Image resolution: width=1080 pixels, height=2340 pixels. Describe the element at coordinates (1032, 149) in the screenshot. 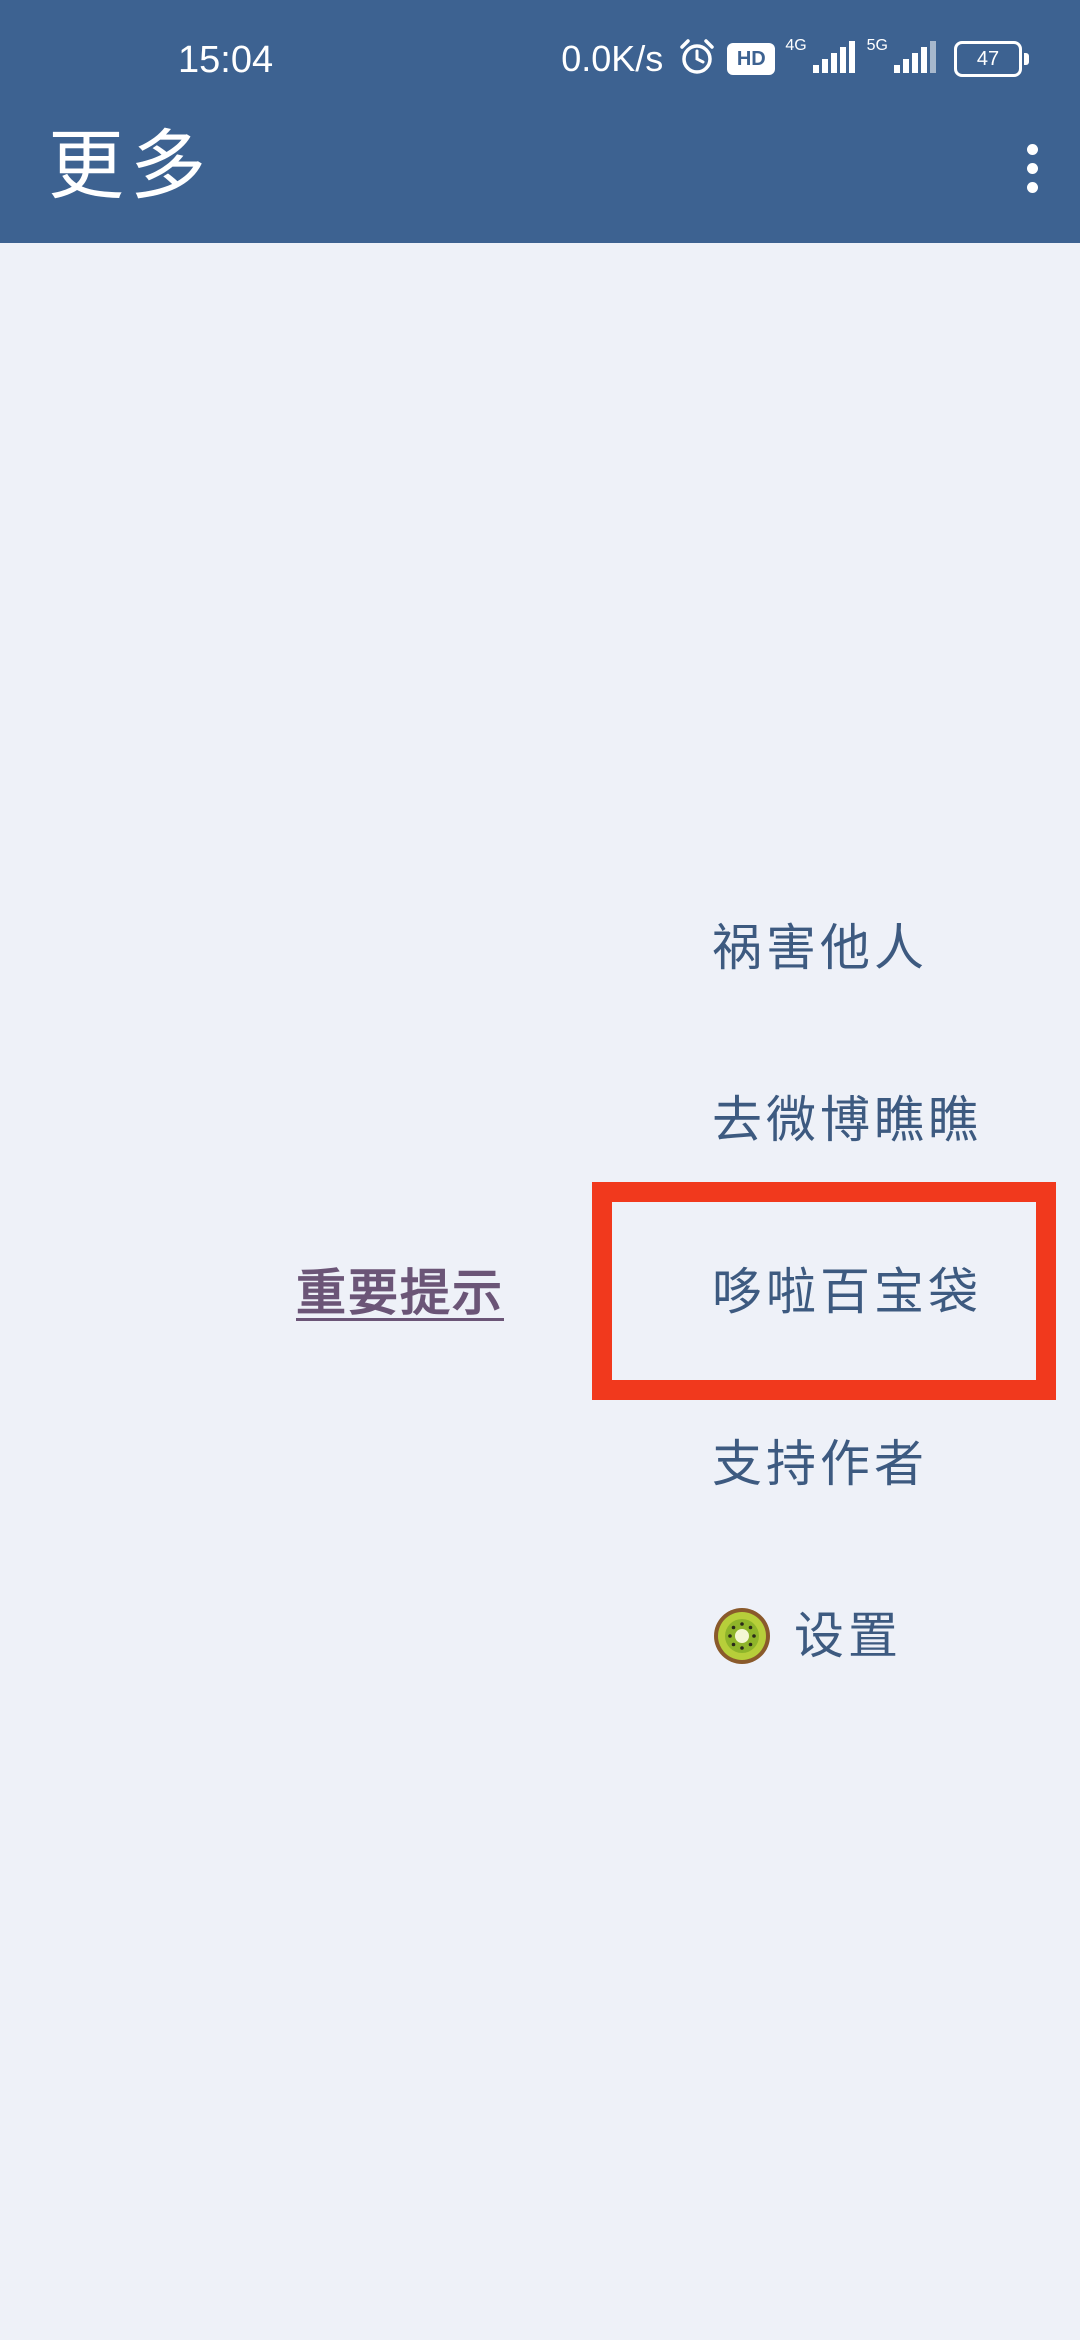

I see `more-vertical-icon` at that location.